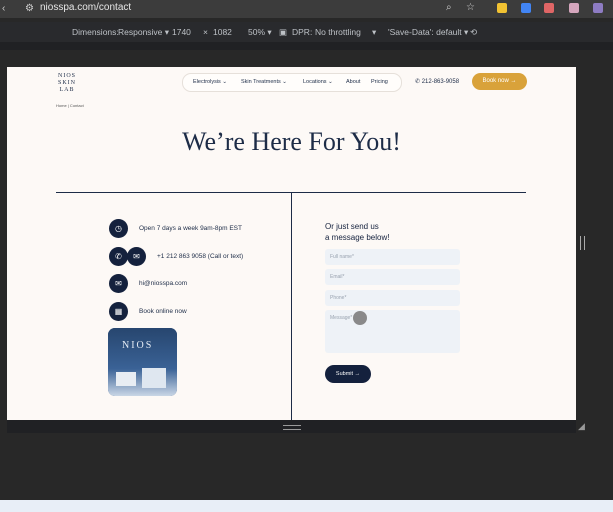  I want to click on height-input: 1082, so click(222, 32).